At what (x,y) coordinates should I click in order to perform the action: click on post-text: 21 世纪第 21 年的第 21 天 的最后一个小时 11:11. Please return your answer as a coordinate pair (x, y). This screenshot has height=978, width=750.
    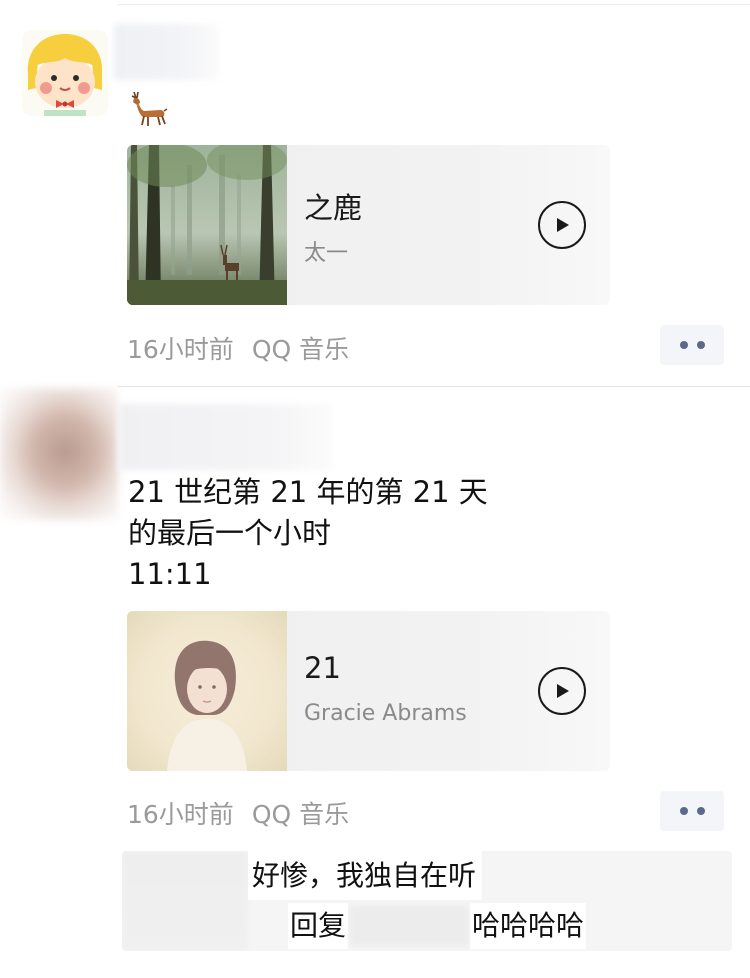
    Looking at the image, I should click on (308, 533).